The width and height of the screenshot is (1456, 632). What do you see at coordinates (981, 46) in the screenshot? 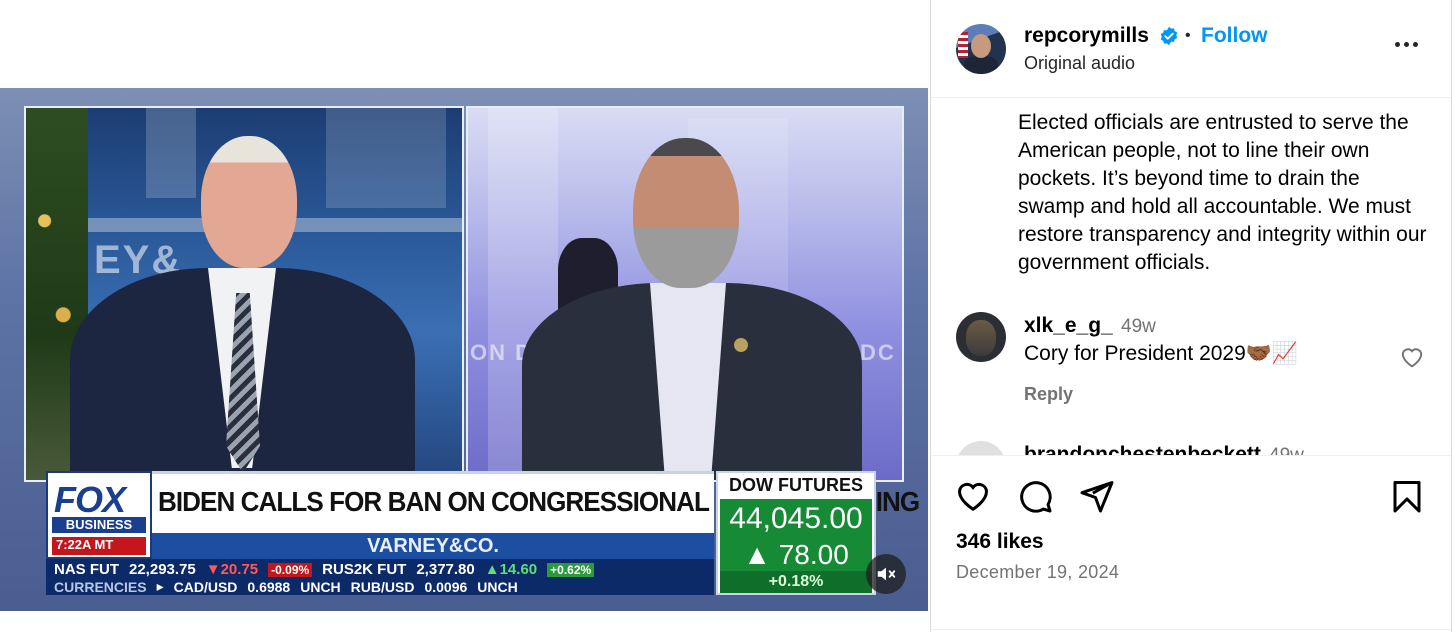
I see `avatar-face` at bounding box center [981, 46].